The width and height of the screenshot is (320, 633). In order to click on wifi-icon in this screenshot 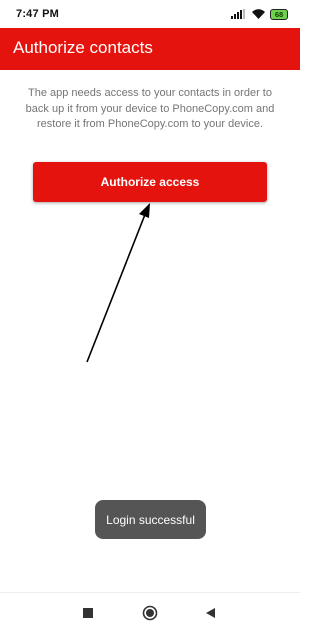, I will do `click(258, 14)`.